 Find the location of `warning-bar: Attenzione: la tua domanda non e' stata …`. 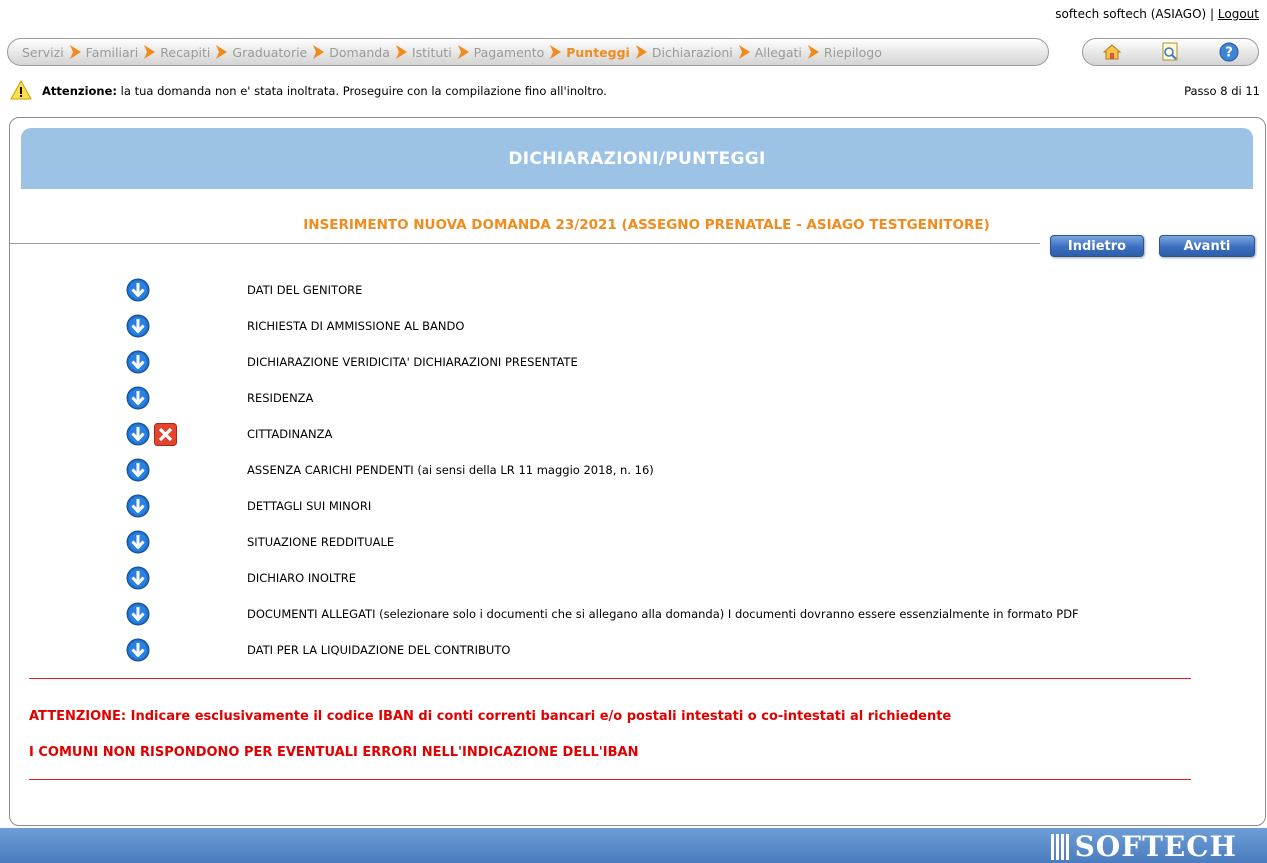

warning-bar: Attenzione: la tua domanda non e' stata … is located at coordinates (635, 91).